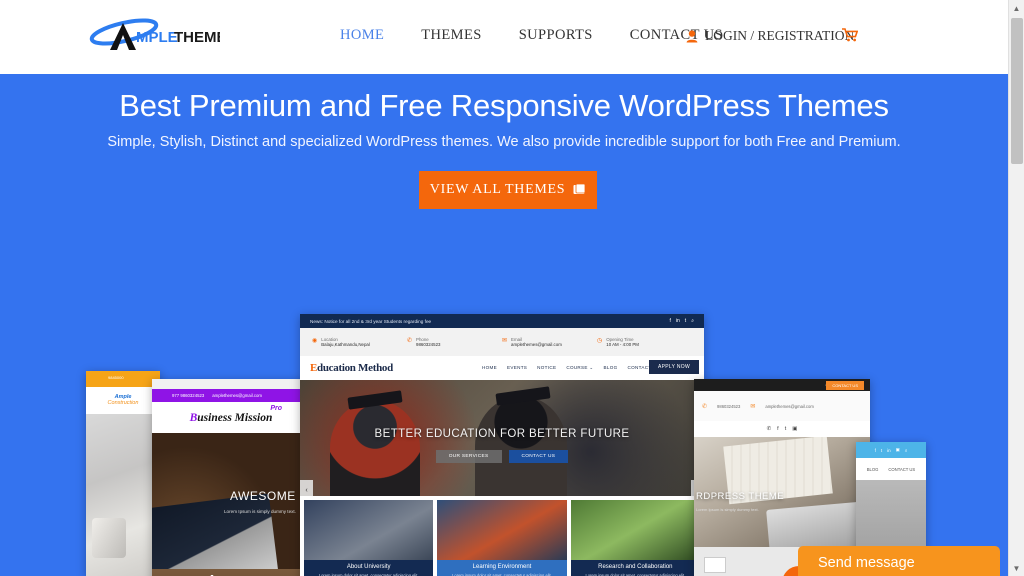 The image size is (1024, 576). I want to click on showcase-shot-construction: 9845000 Ample Construction, so click(123, 473).